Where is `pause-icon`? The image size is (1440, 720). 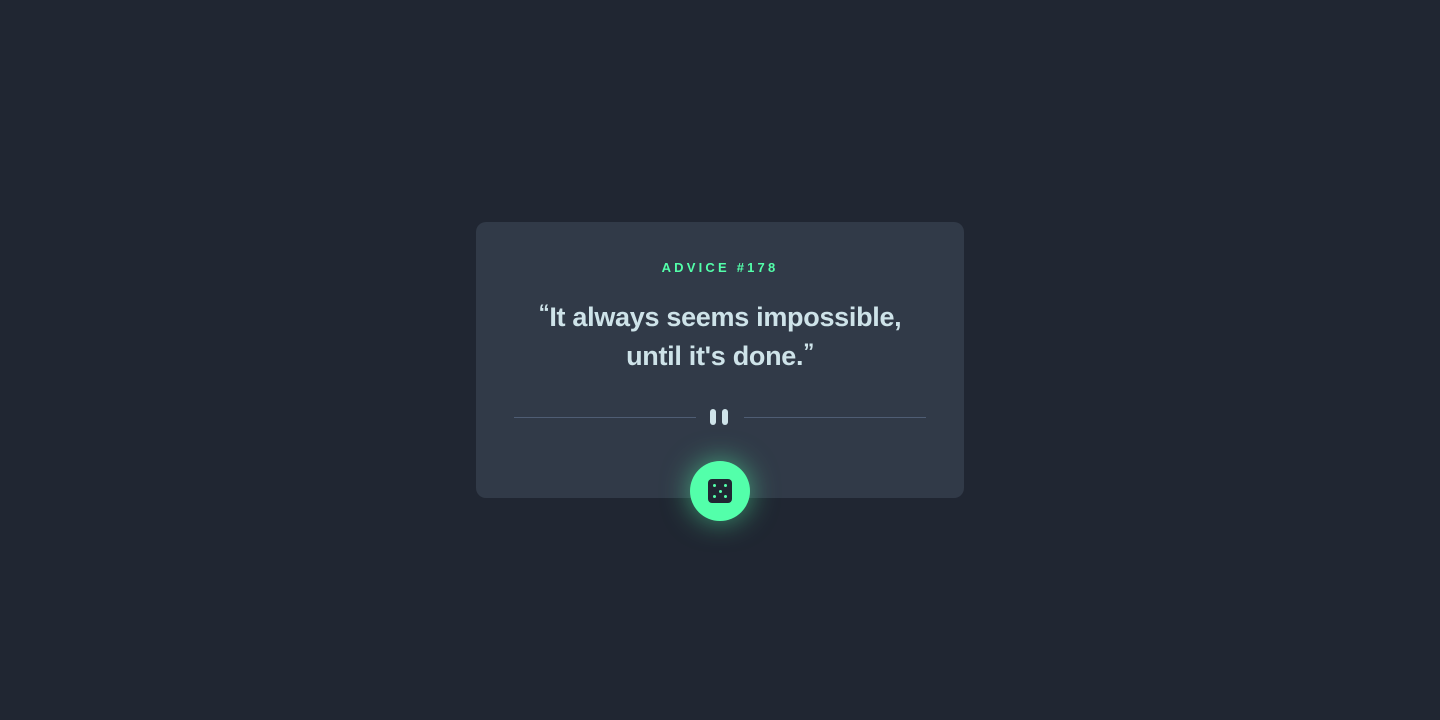 pause-icon is located at coordinates (720, 417).